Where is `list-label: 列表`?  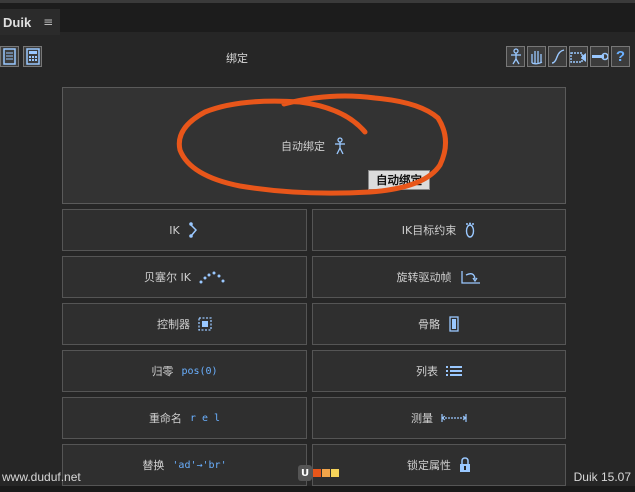
list-label: 列表 is located at coordinates (427, 371).